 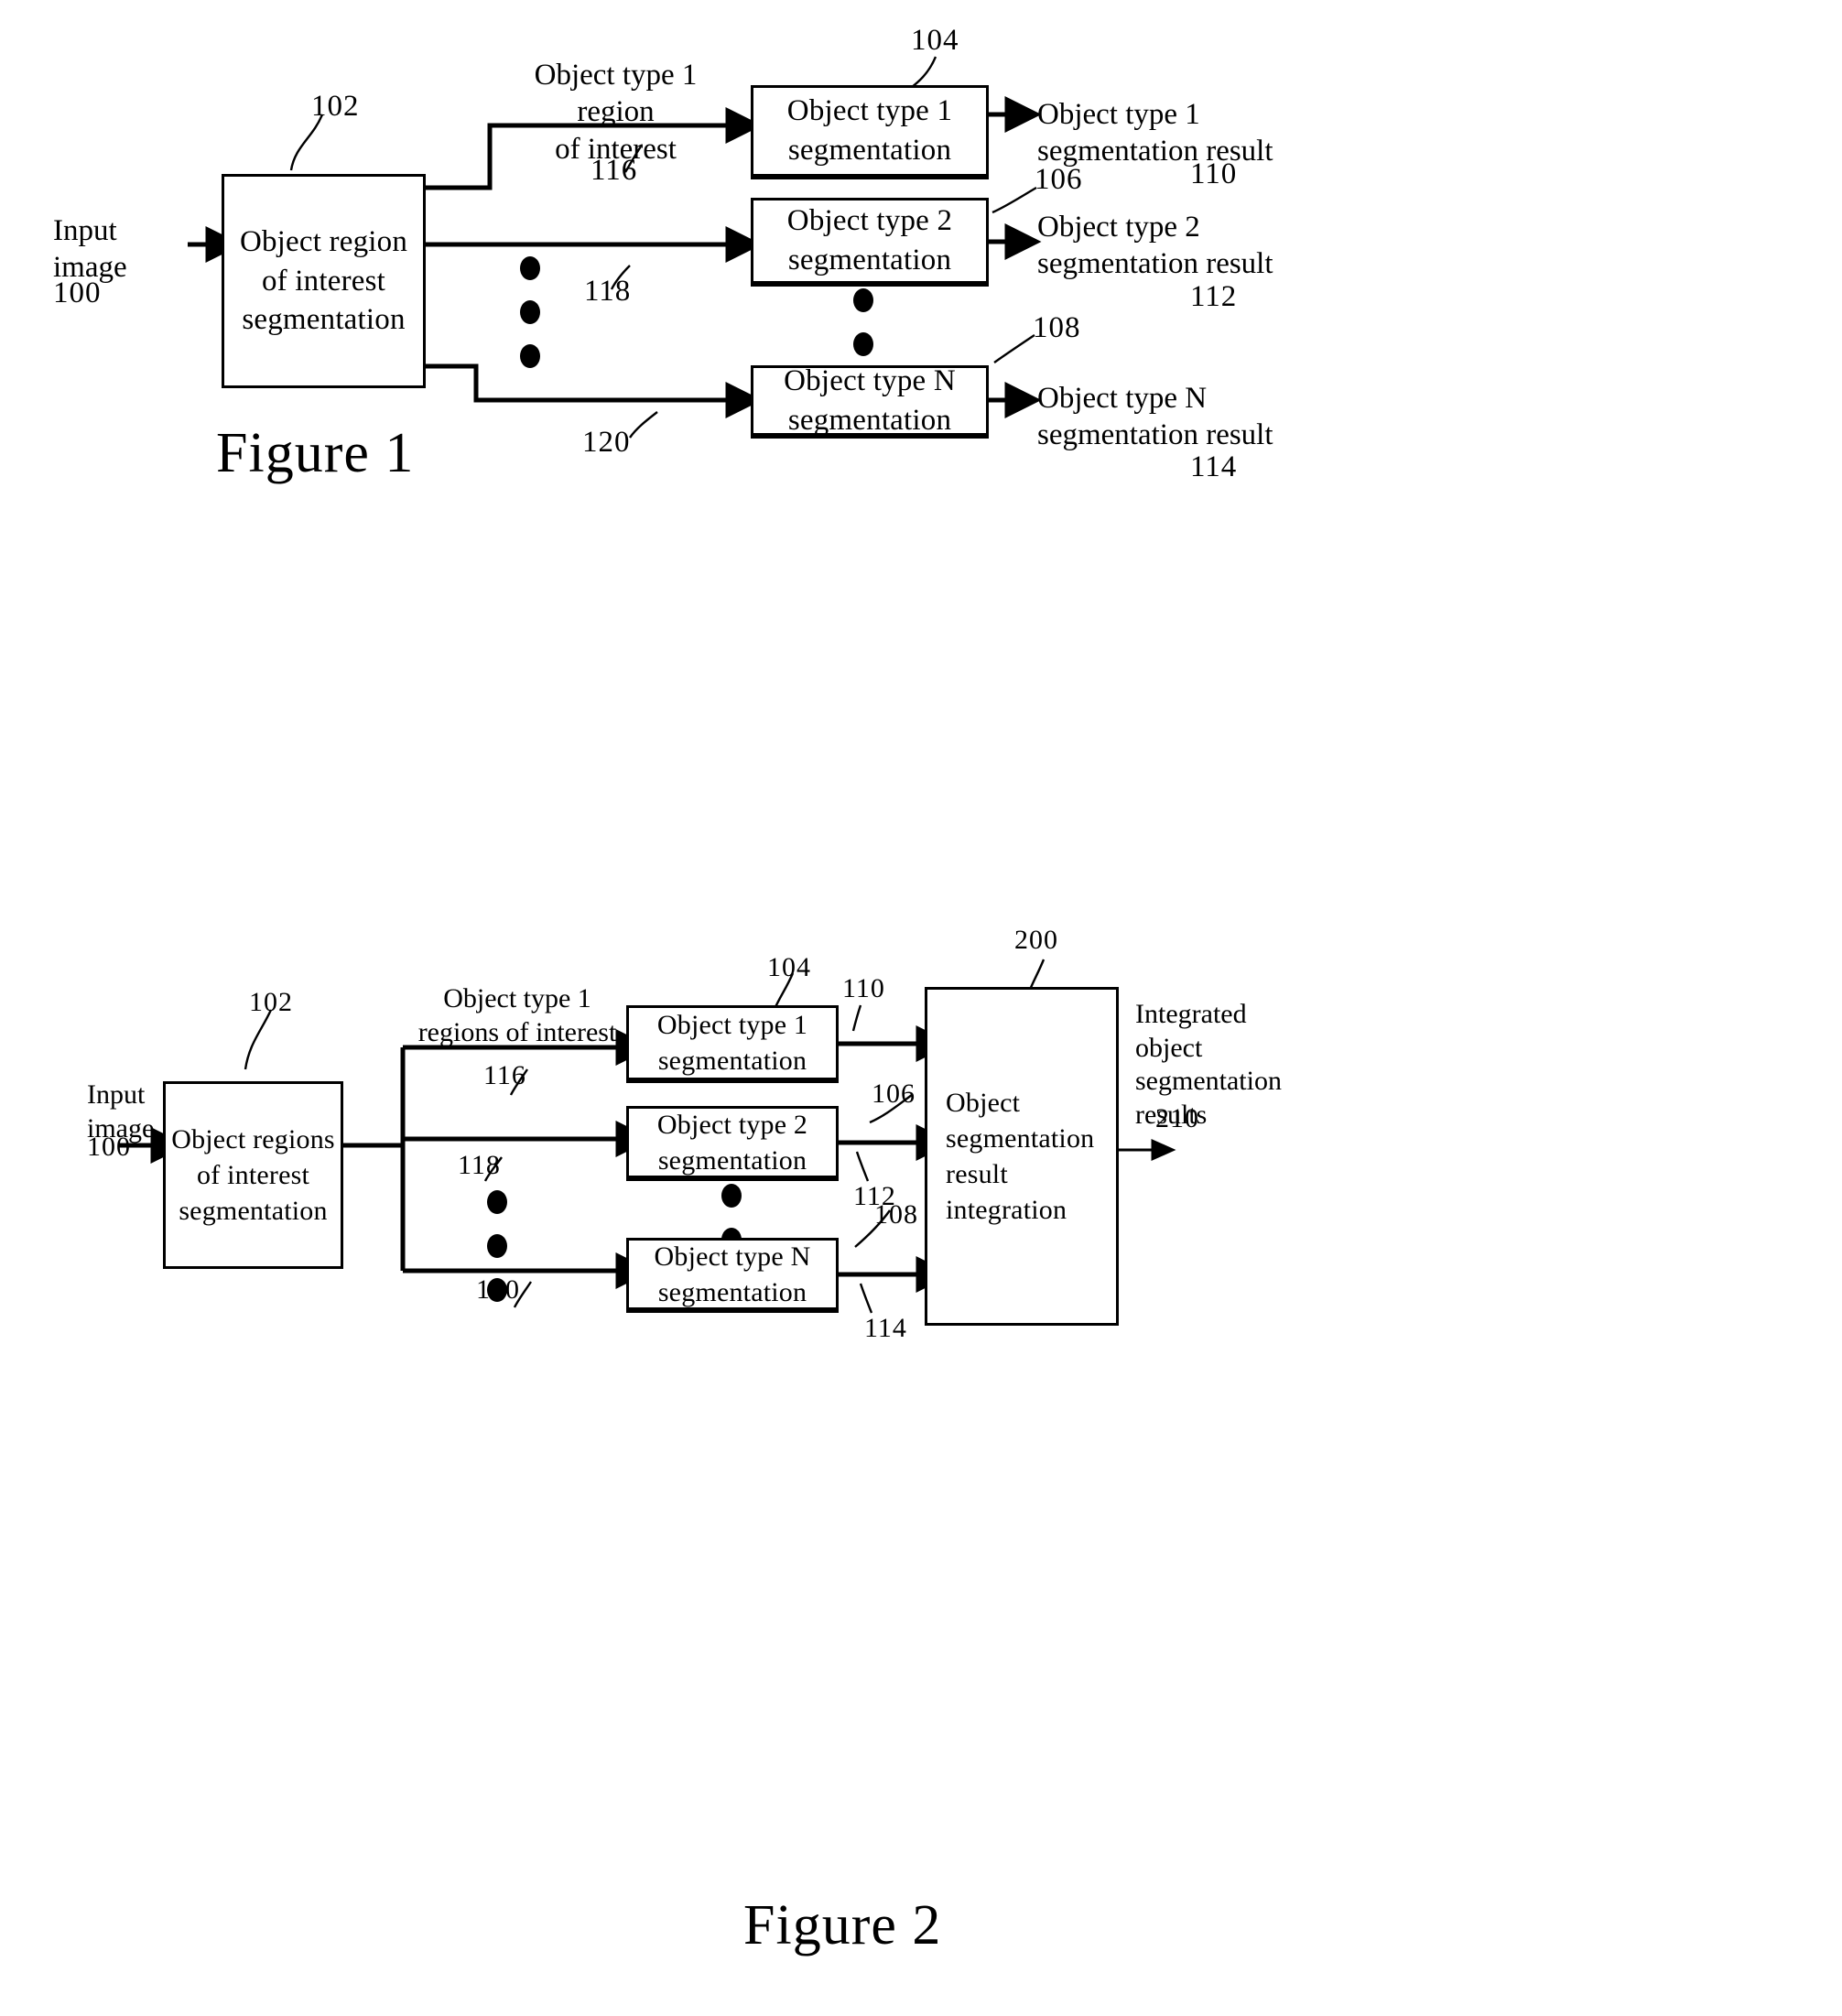 What do you see at coordinates (1057, 327) in the screenshot?
I see `fig1-ref-108: 108` at bounding box center [1057, 327].